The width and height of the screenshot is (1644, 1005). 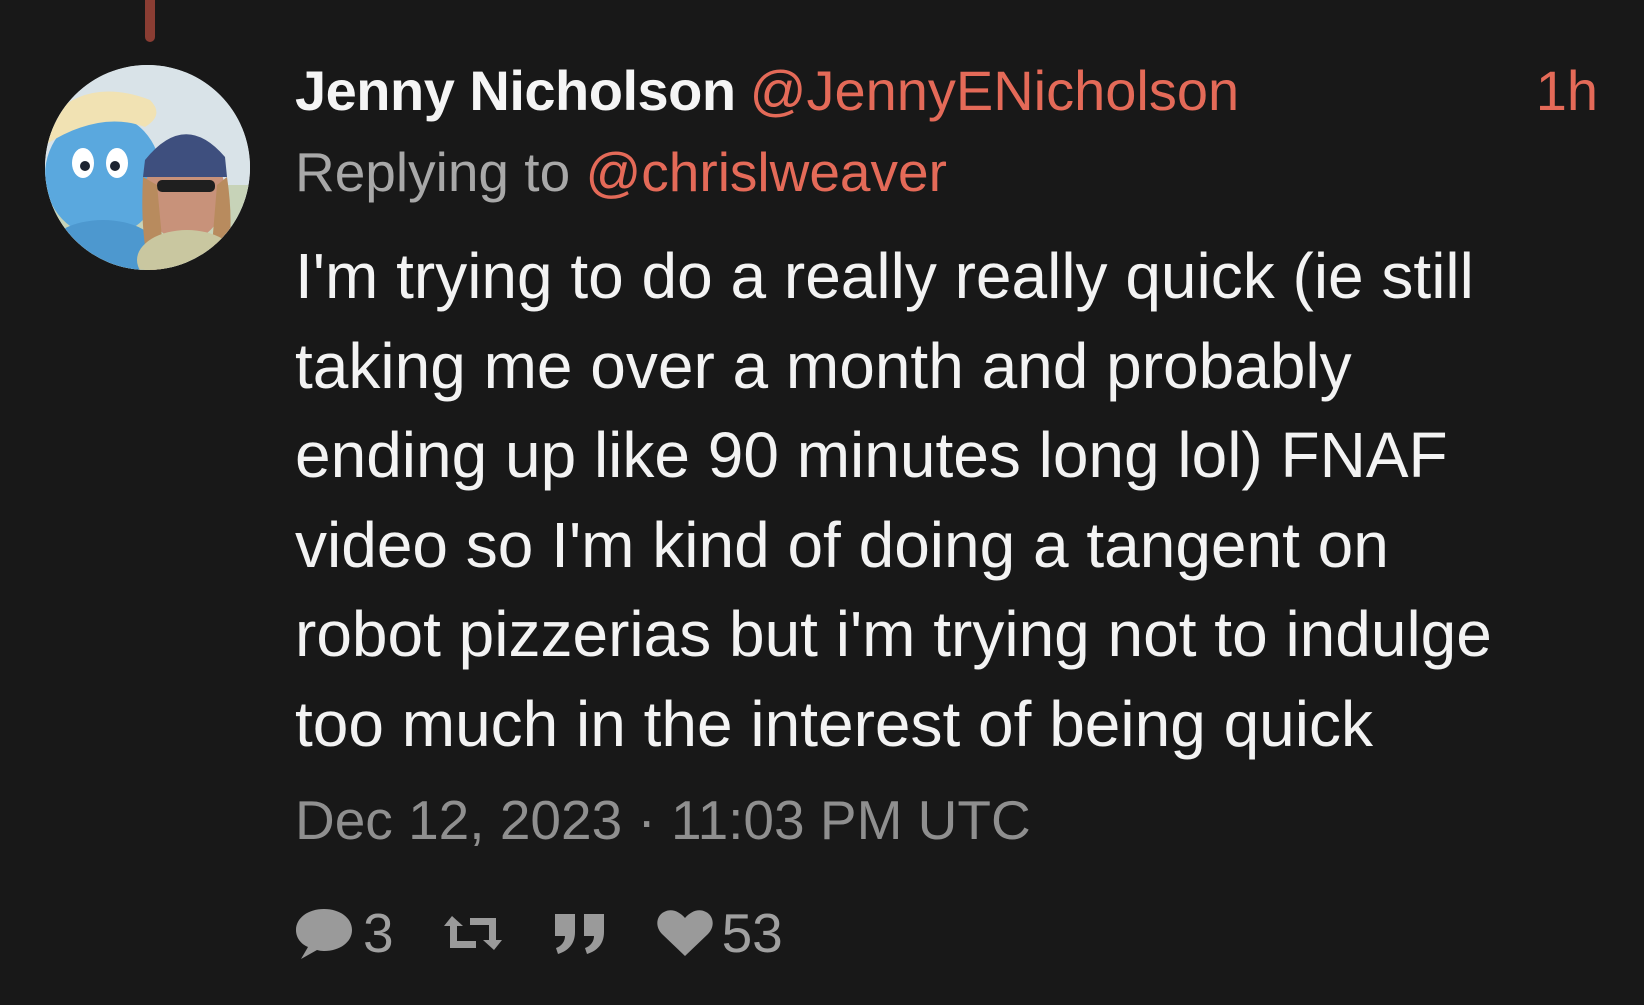 I want to click on retweet-icon, so click(x=473, y=933).